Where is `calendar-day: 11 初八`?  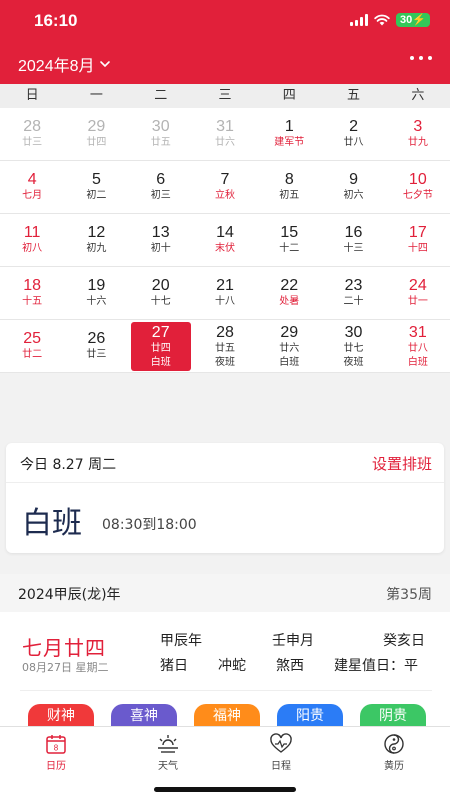
calendar-day: 11 初八 is located at coordinates (32, 240).